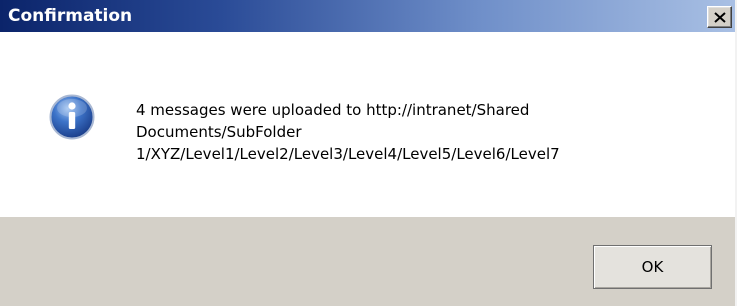 This screenshot has width=737, height=306. Describe the element at coordinates (219, 132) in the screenshot. I see `message-line-2: Documents/SubFolder` at that location.